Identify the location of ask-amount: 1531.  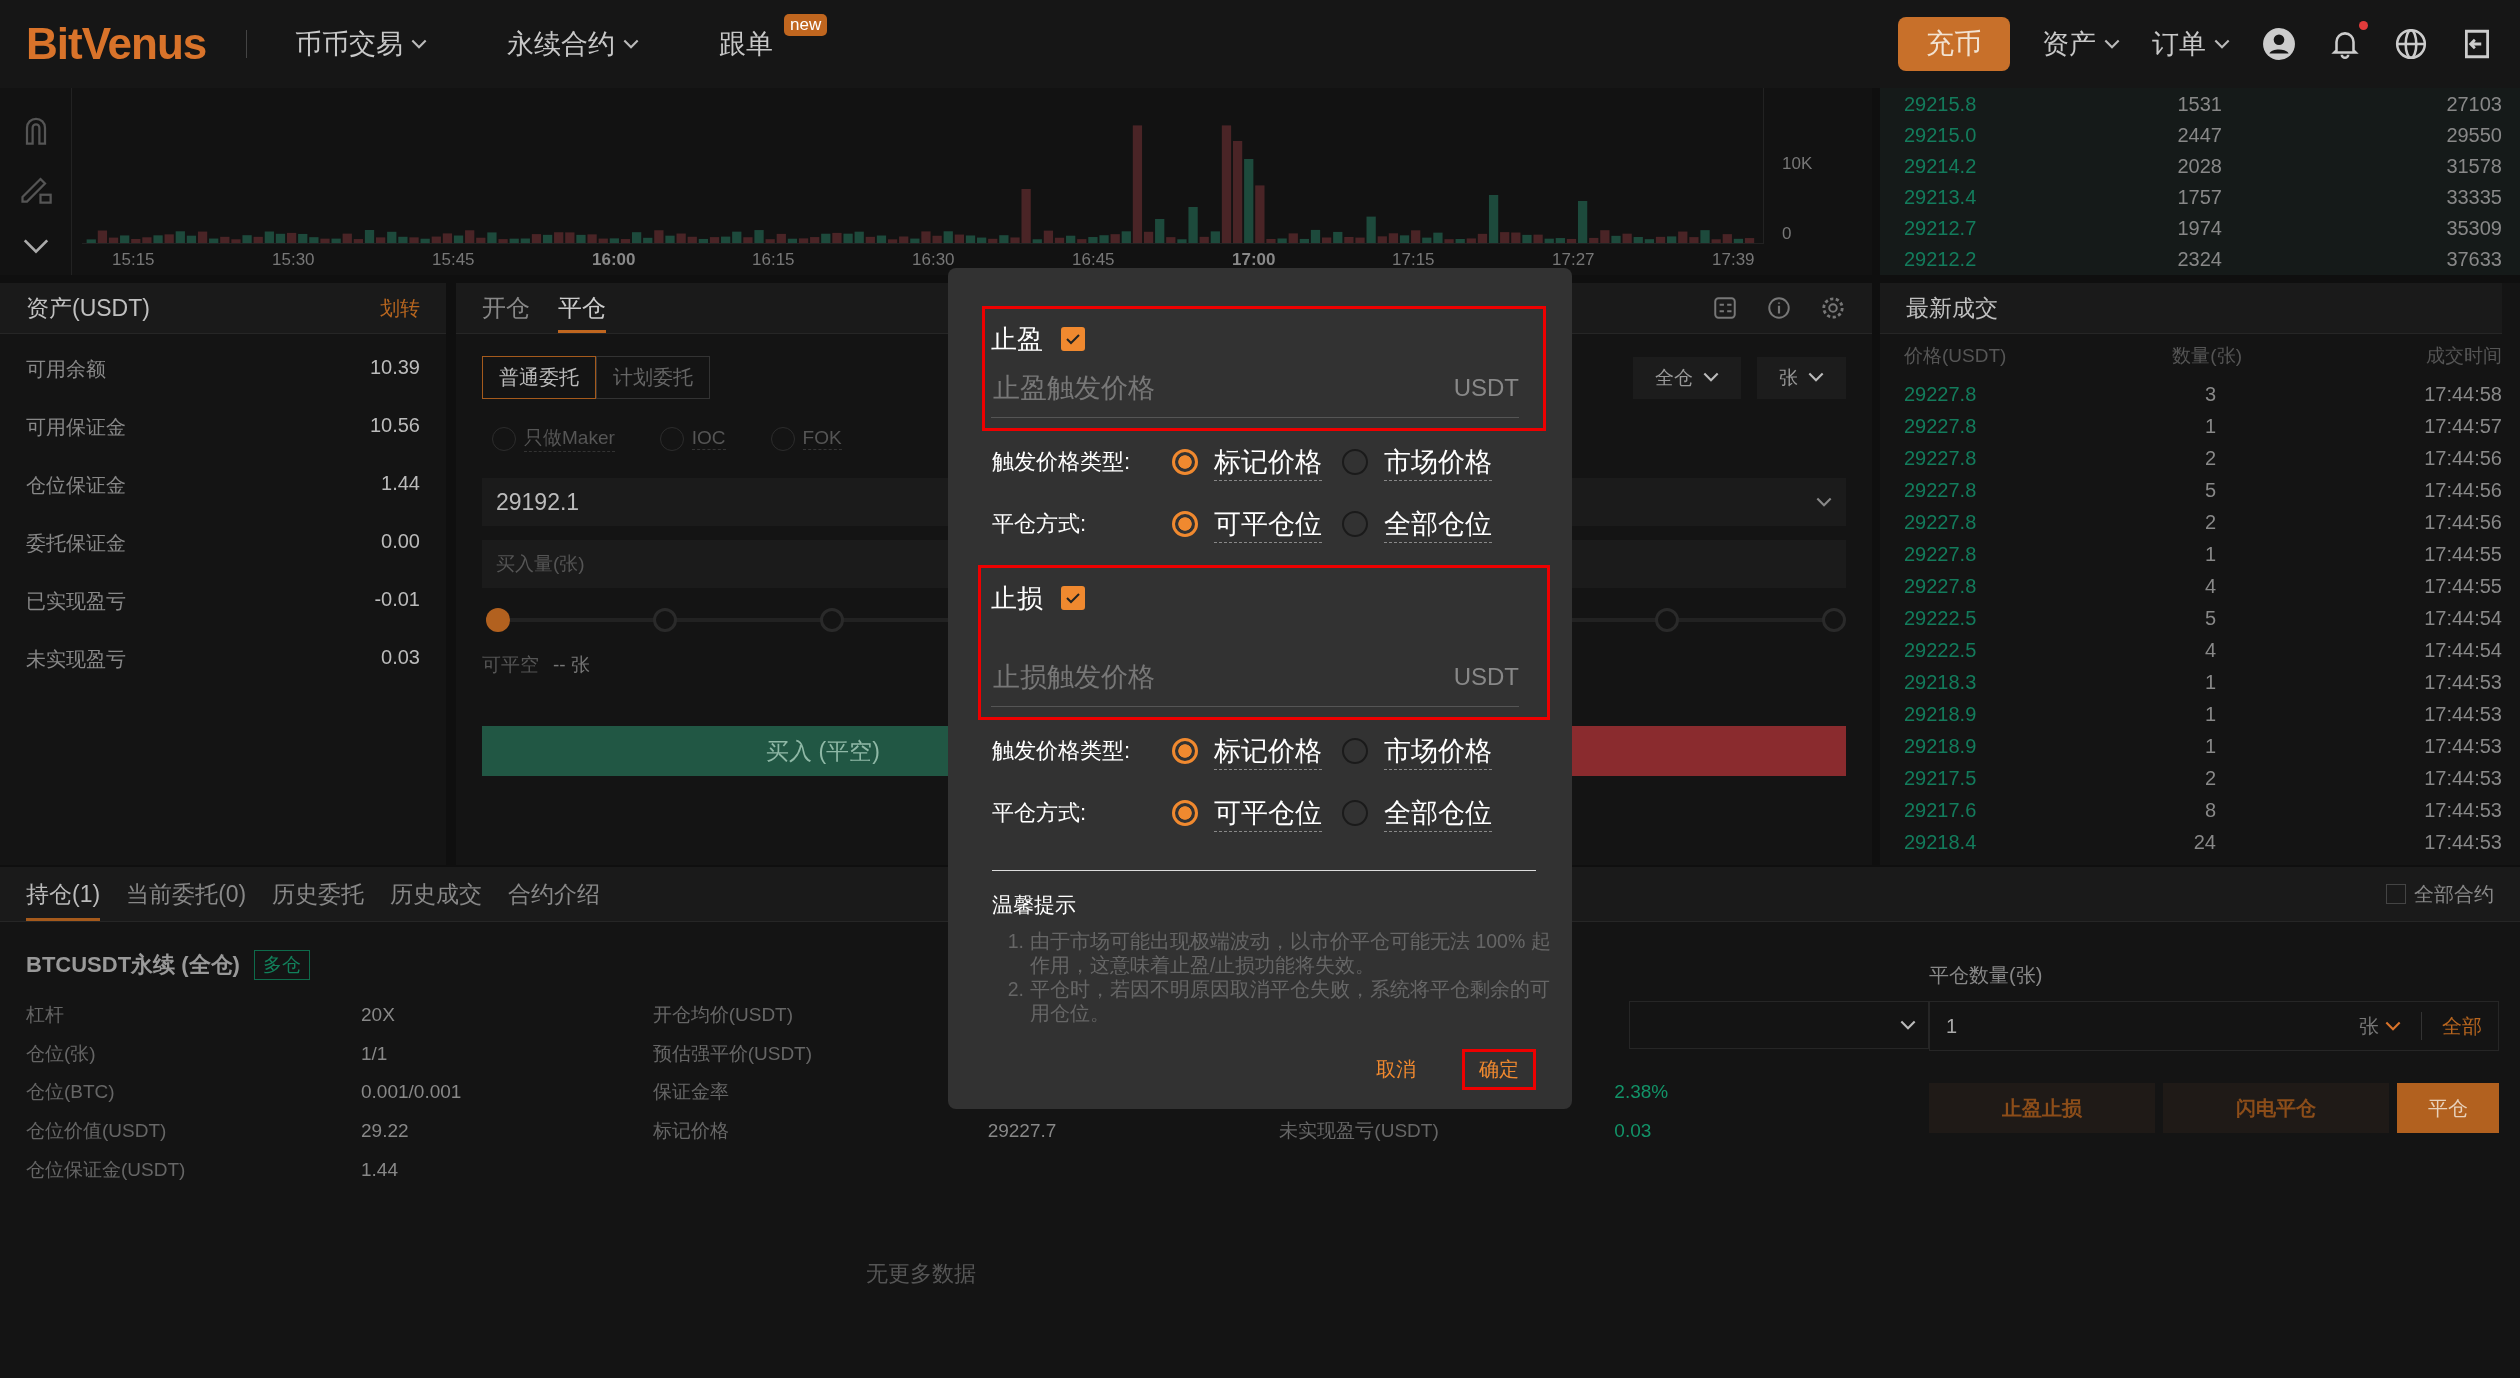
(2199, 104).